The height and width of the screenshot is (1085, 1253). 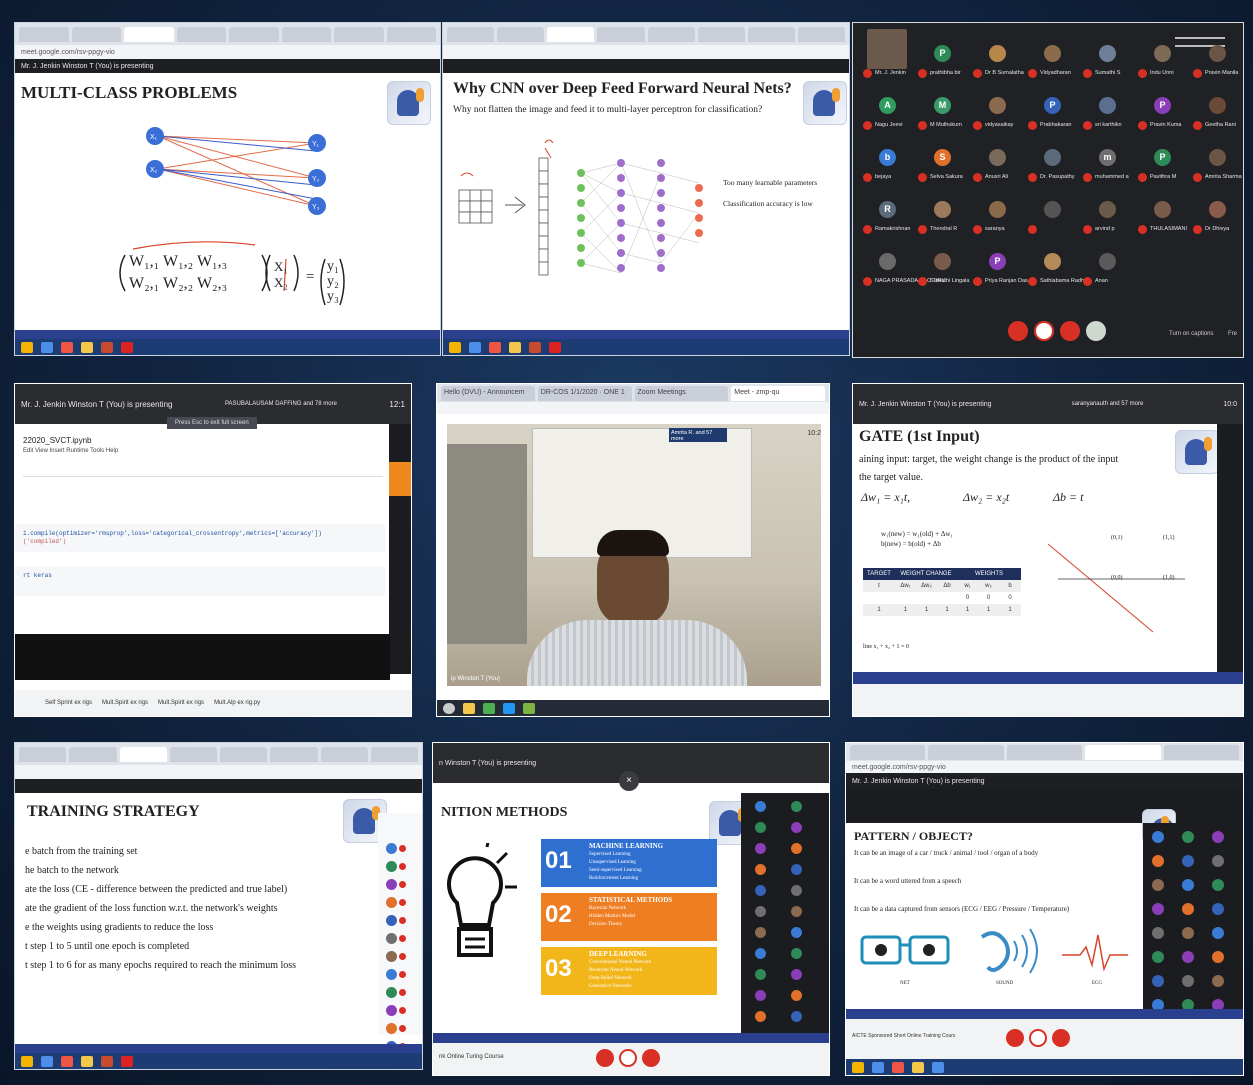 What do you see at coordinates (1044, 767) in the screenshot?
I see `address-bar: meet.google.com/rsv-ppgy-vio` at bounding box center [1044, 767].